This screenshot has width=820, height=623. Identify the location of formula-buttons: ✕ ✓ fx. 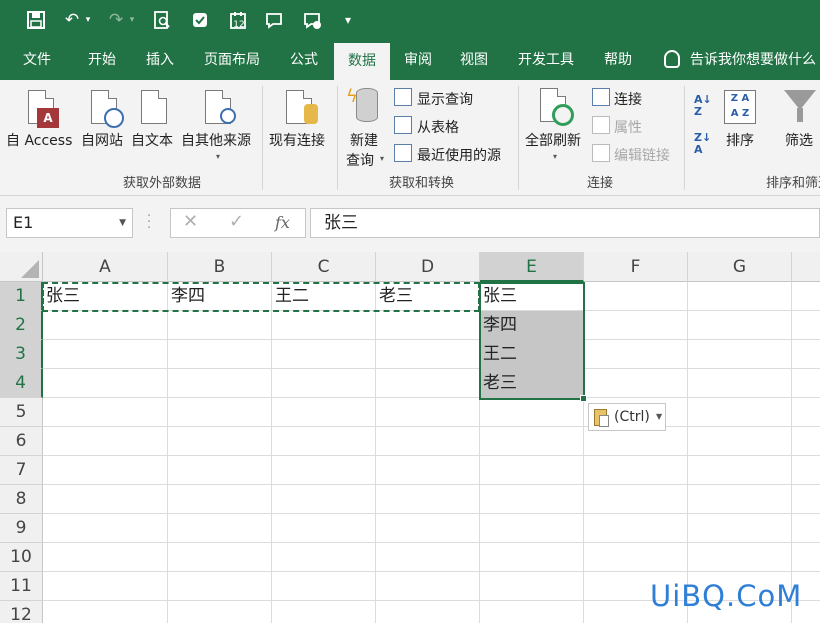
(238, 223).